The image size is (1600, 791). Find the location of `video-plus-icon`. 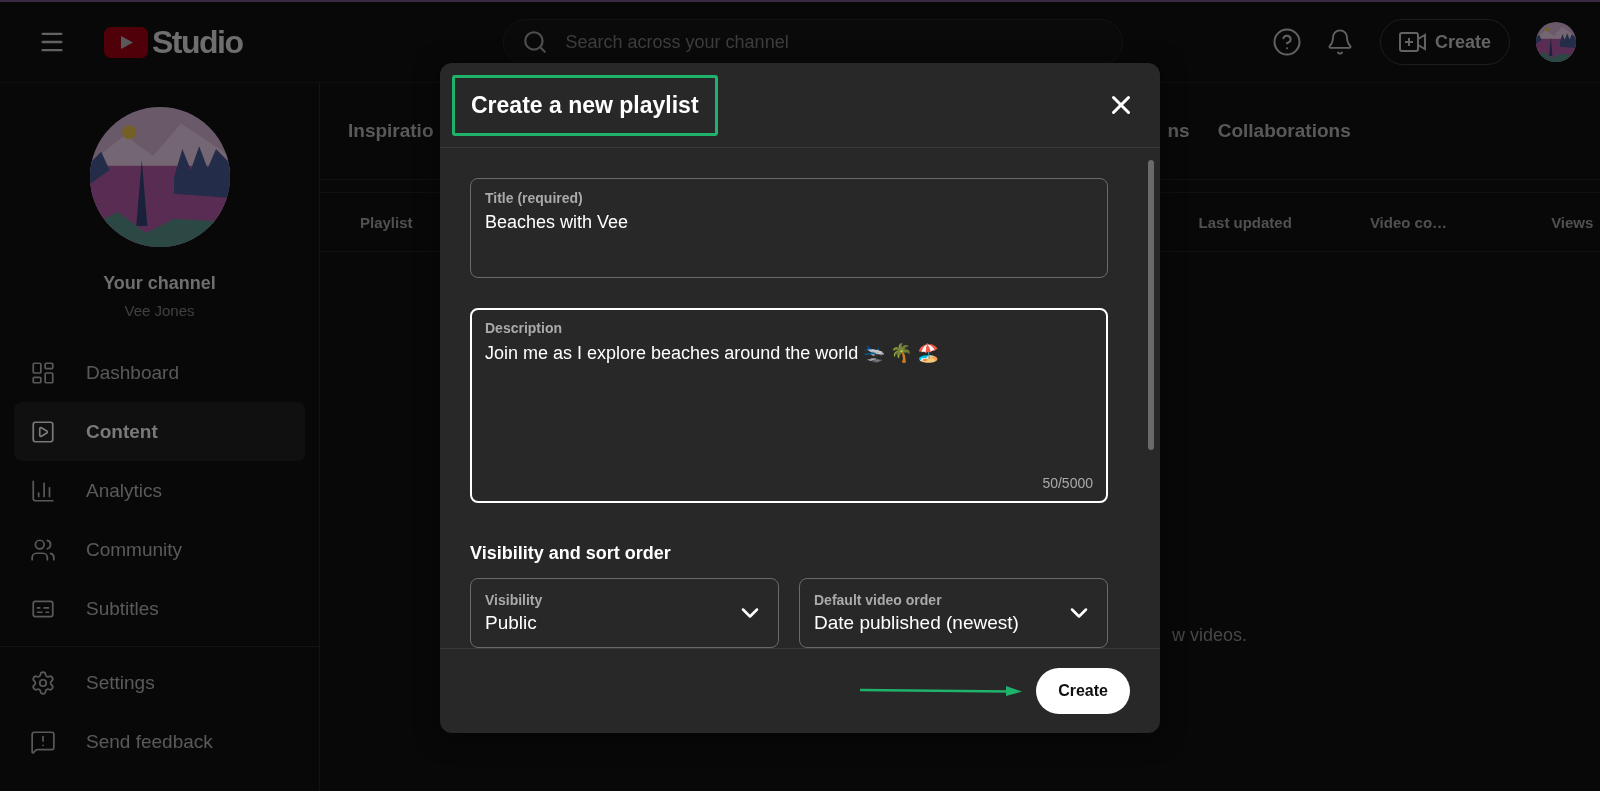

video-plus-icon is located at coordinates (1412, 42).